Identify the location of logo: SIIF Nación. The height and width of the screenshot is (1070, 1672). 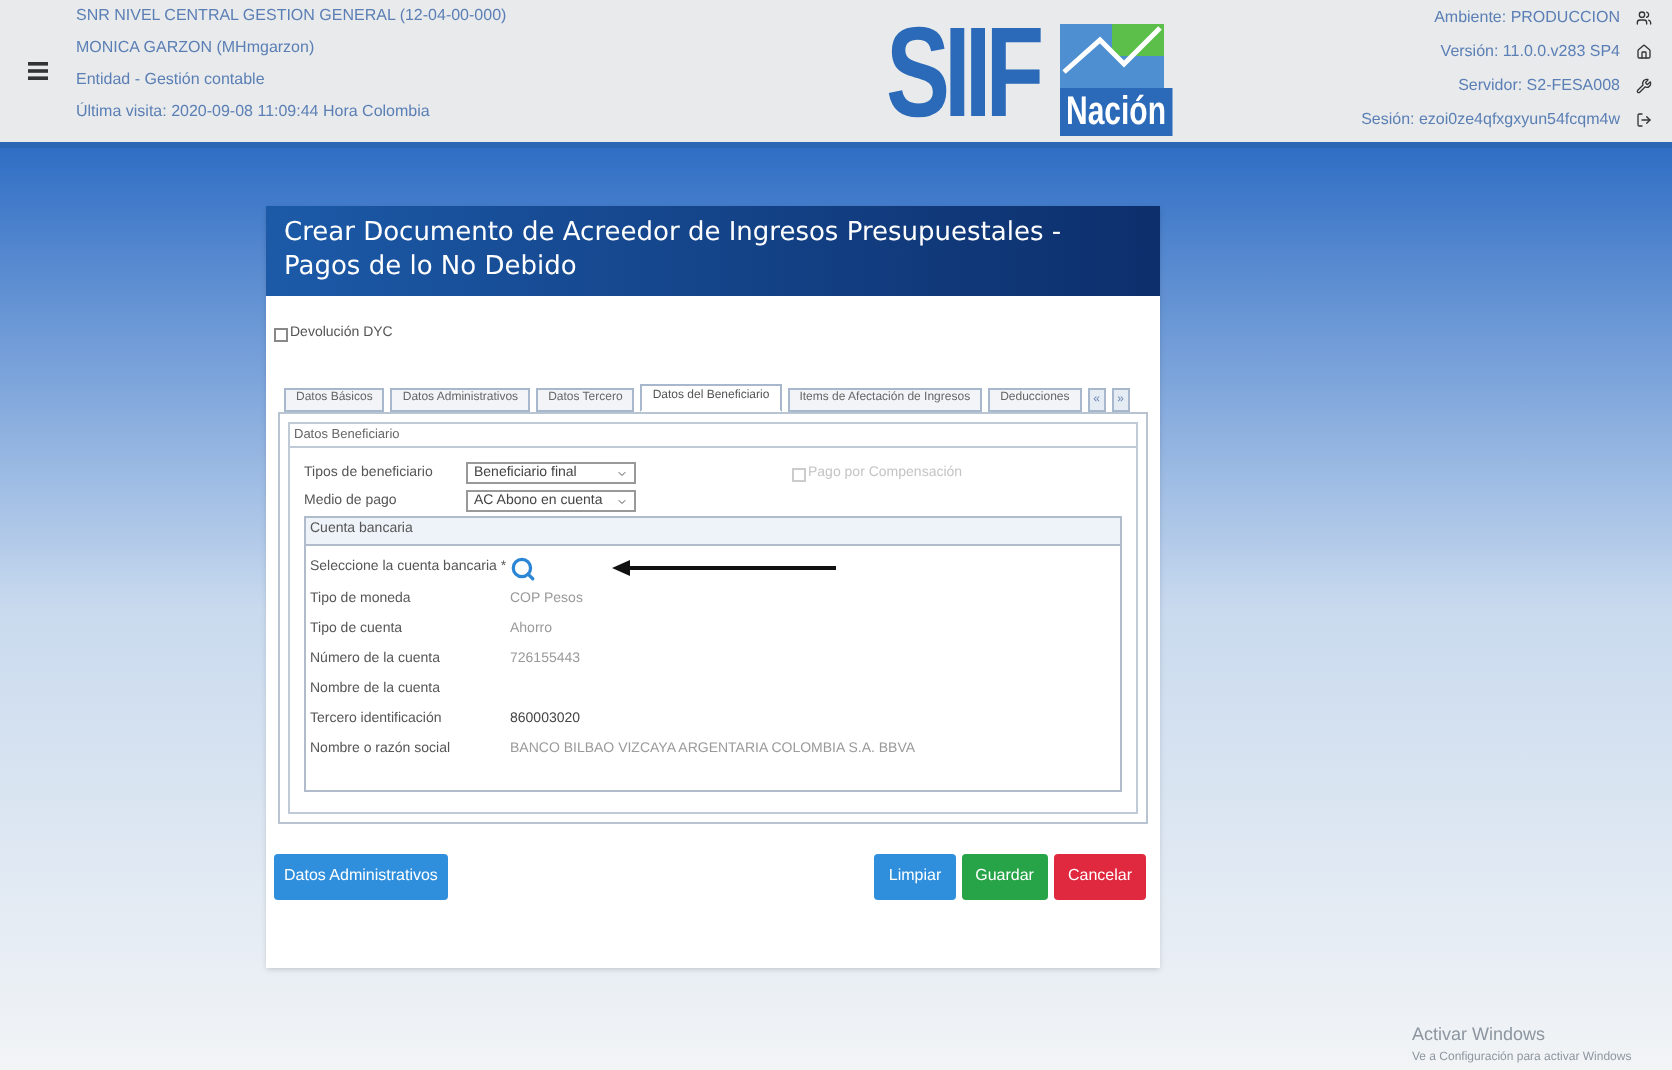
(1048, 68).